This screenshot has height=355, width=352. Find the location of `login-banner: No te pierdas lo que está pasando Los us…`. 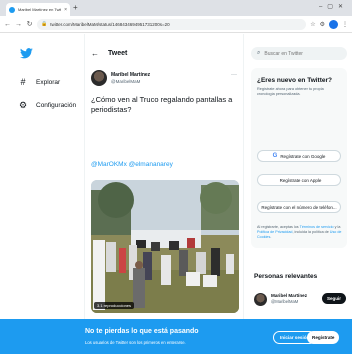

login-banner: No te pierdas lo que está pasando Los us… is located at coordinates (176, 336).